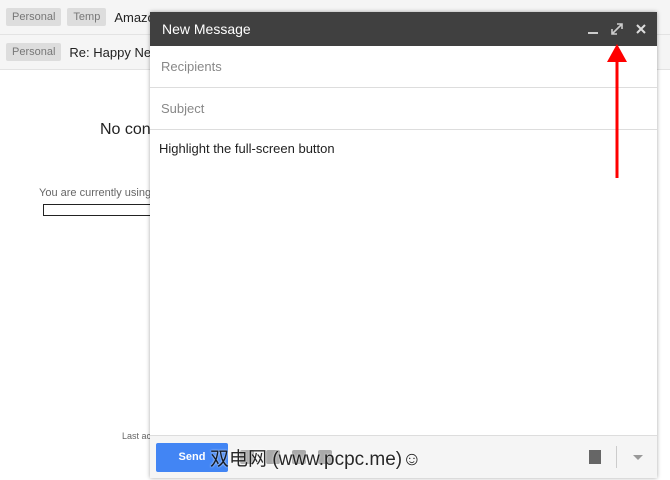 This screenshot has height=480, width=670. I want to click on more-options-icon, so click(638, 457).